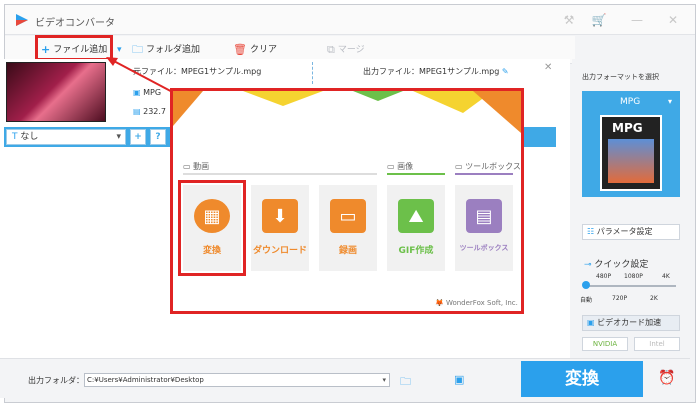 This screenshot has width=700, height=407. I want to click on nvidia-badge: NVIDIA, so click(605, 344).